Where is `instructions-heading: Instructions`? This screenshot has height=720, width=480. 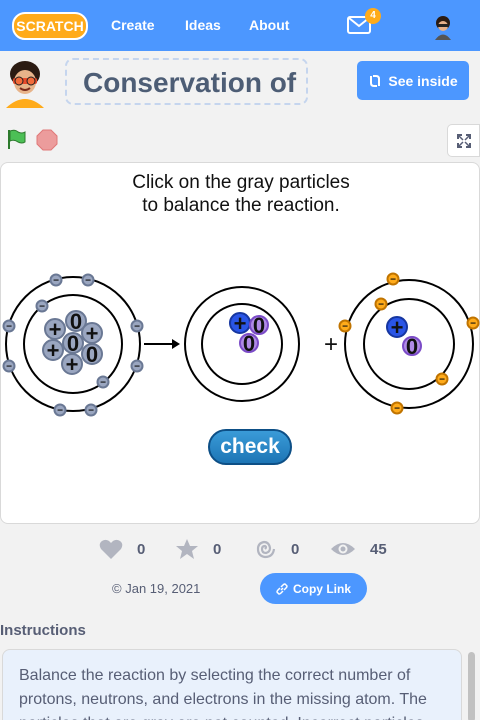 instructions-heading: Instructions is located at coordinates (43, 630).